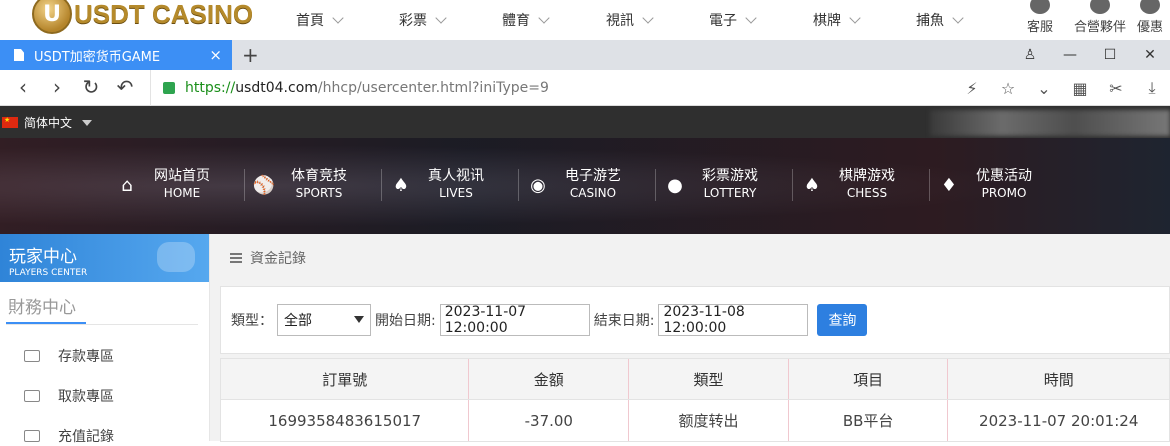  What do you see at coordinates (105, 339) in the screenshot?
I see `sidebar: 玩家中心 PLAYERS CENTER 財務中心 存款專區 取款專區 充值記錄` at bounding box center [105, 339].